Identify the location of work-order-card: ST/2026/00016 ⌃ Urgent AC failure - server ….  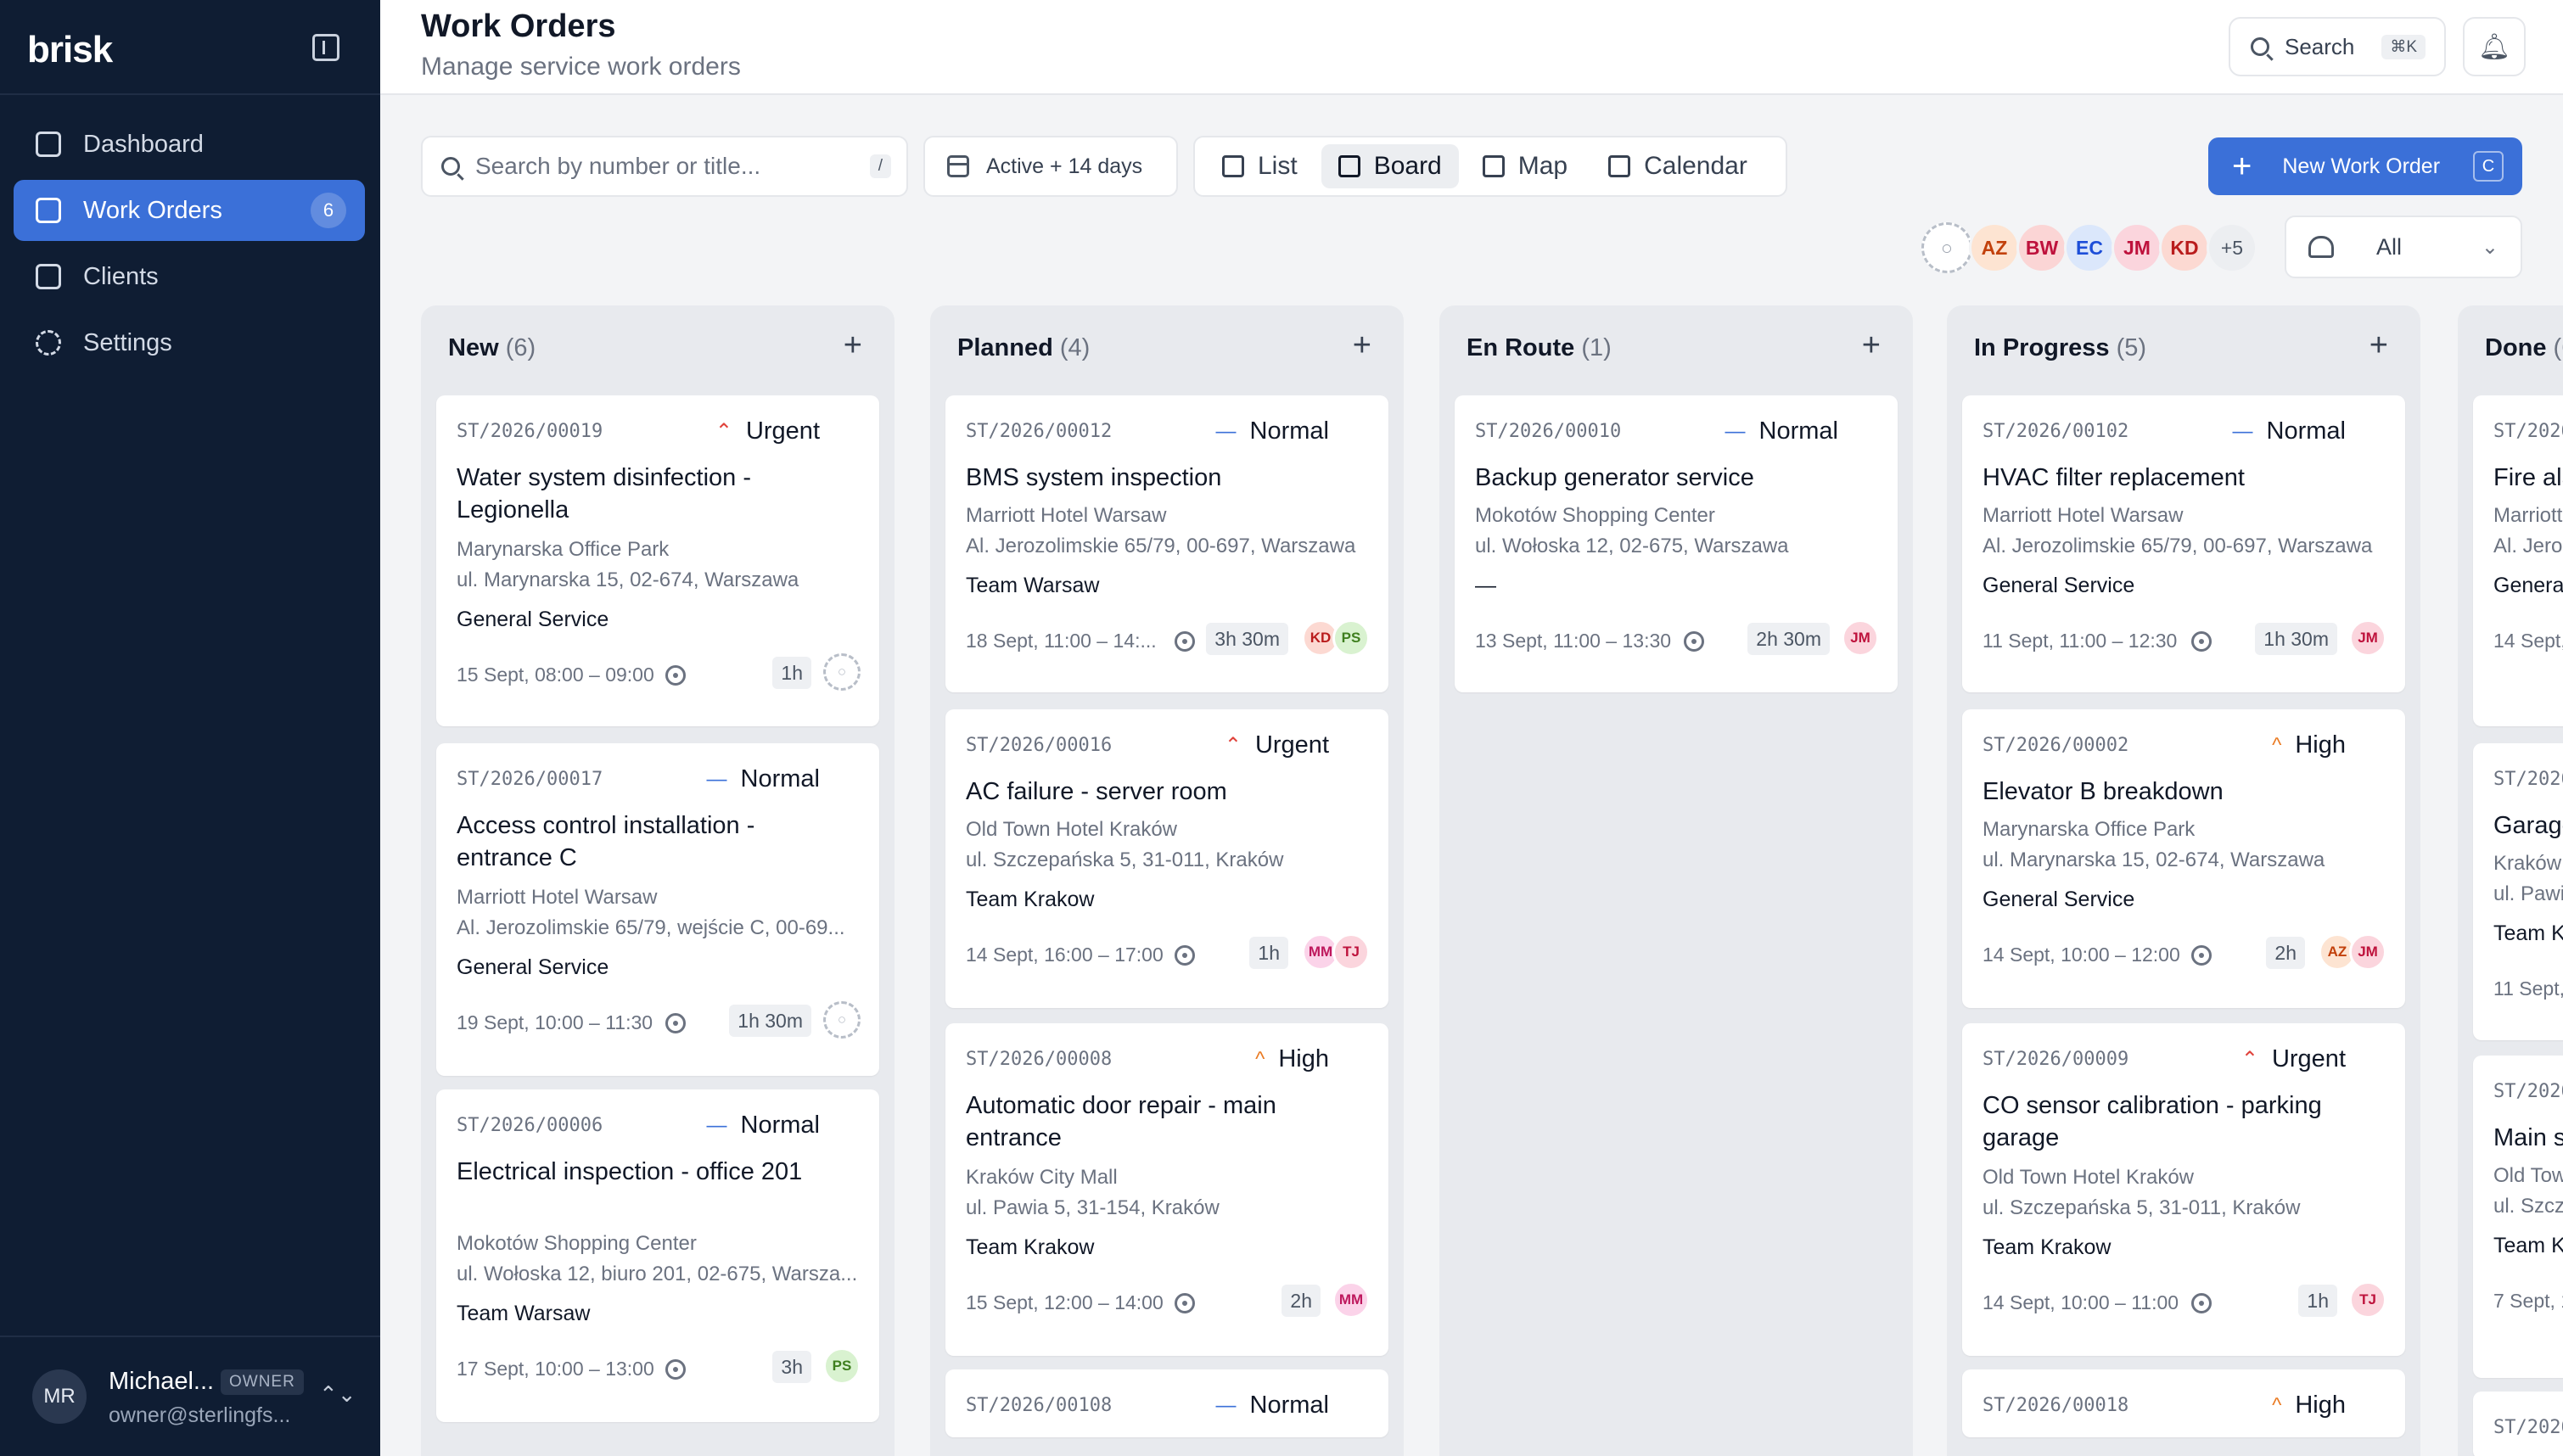
(1167, 858).